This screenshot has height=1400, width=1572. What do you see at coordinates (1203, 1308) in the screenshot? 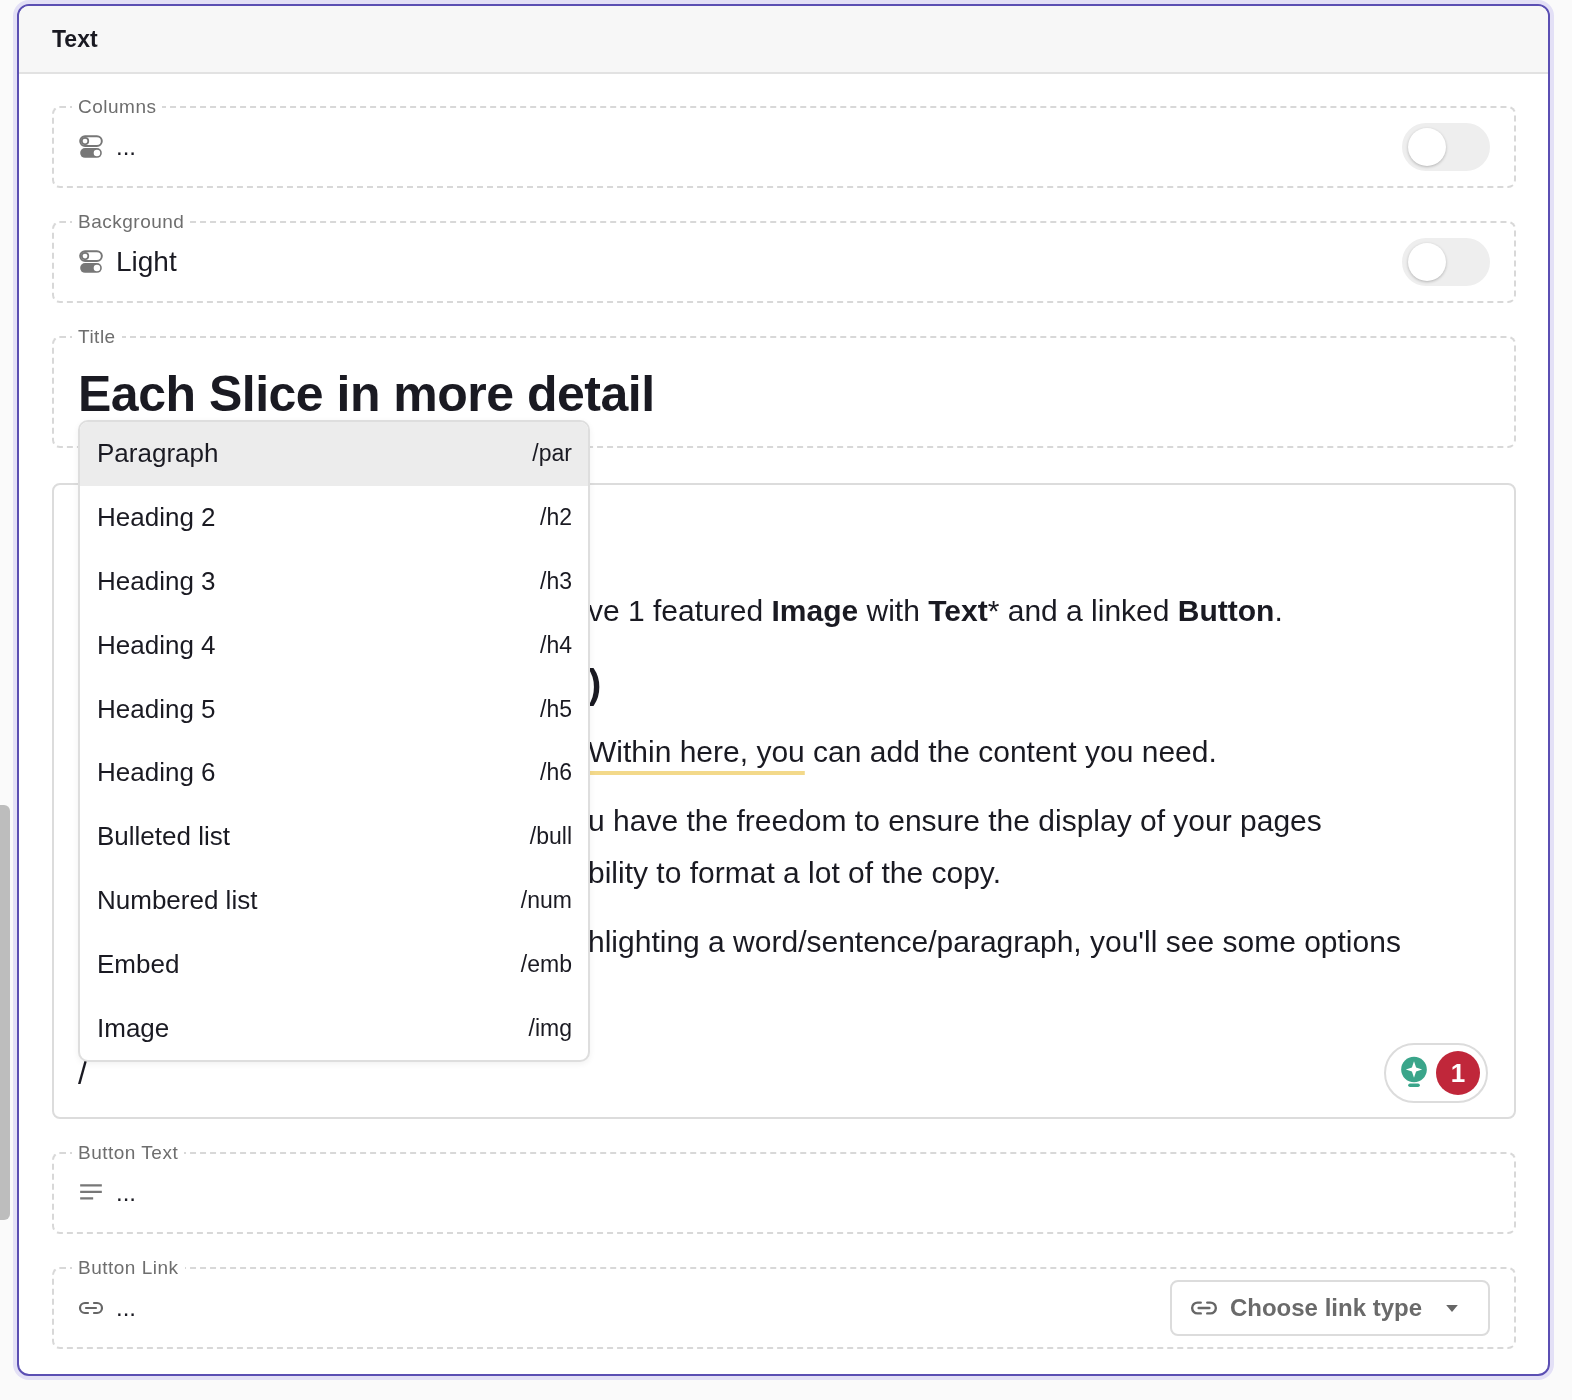
I see `link-icon` at bounding box center [1203, 1308].